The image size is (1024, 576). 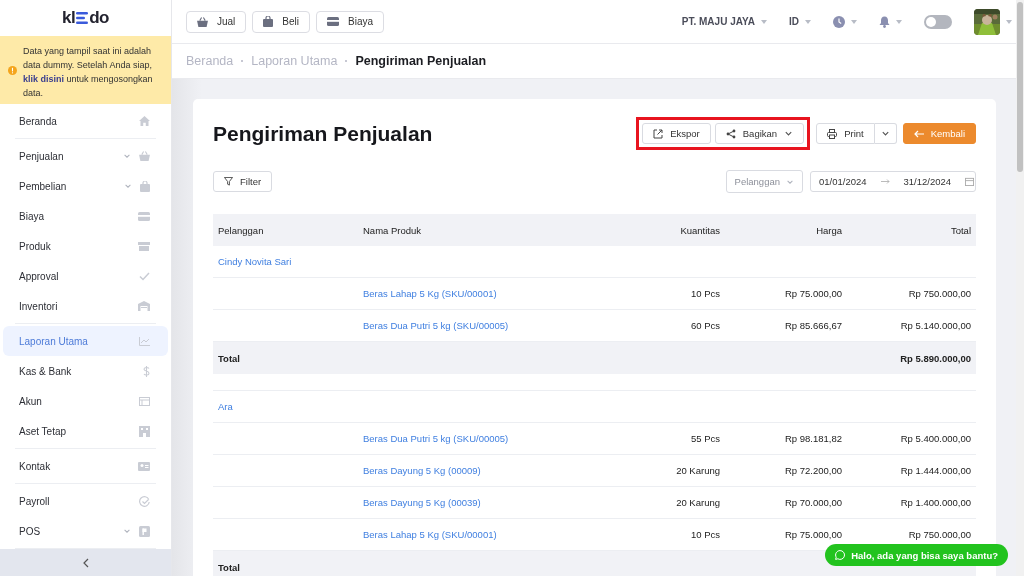 What do you see at coordinates (144, 341) in the screenshot?
I see `chart-icon` at bounding box center [144, 341].